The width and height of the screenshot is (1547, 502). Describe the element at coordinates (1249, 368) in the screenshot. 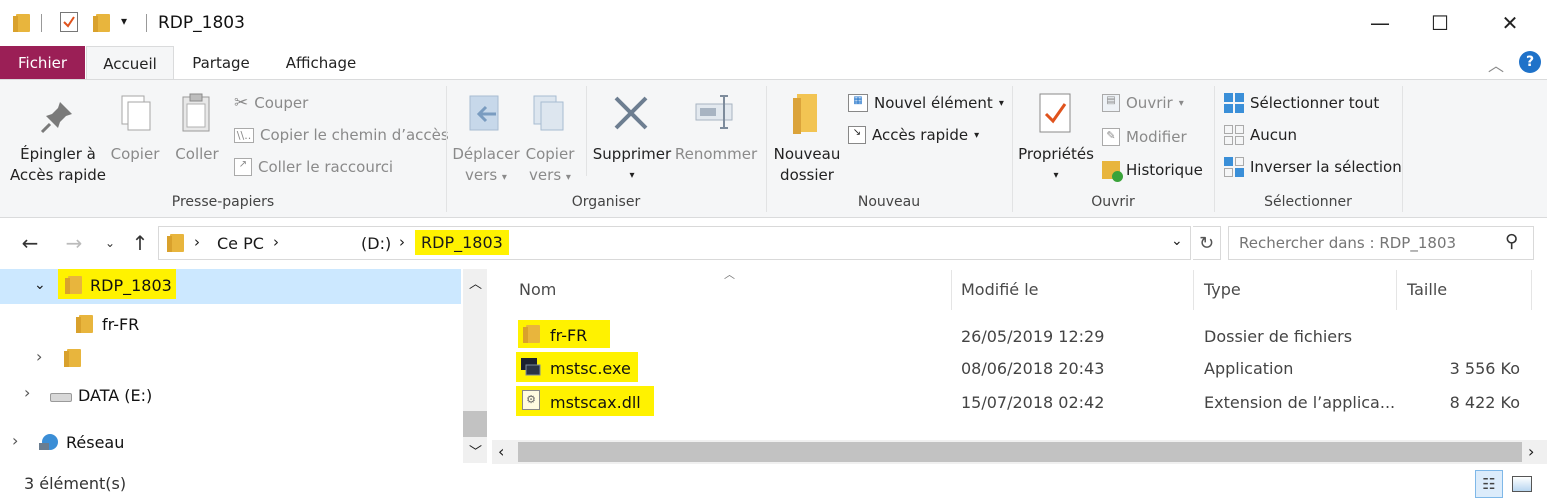

I see `file-type: Application` at that location.